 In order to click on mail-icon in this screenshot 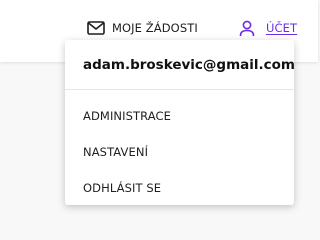, I will do `click(96, 28)`.